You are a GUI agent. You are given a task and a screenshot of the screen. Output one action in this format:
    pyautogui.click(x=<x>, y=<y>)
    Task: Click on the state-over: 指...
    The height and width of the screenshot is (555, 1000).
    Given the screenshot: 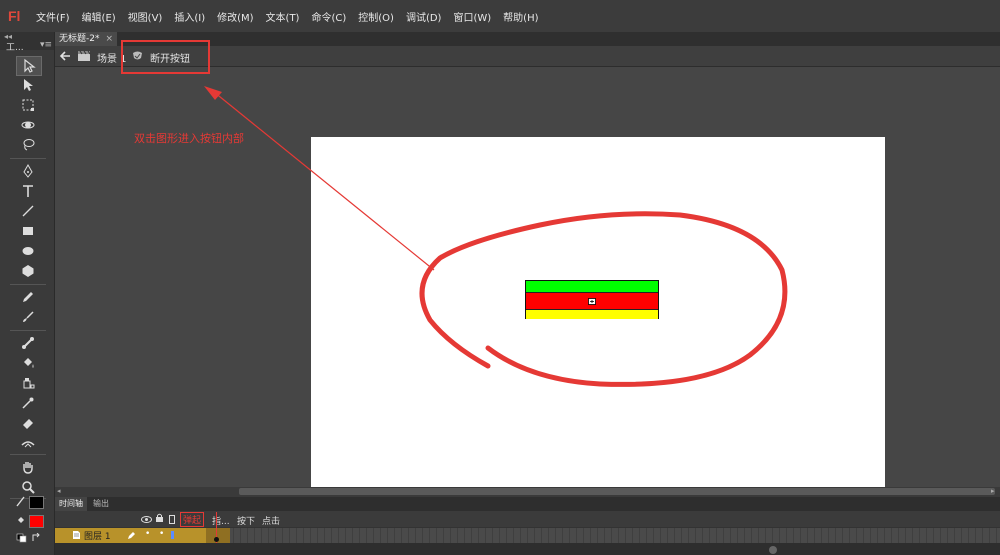 What is the action you would take?
    pyautogui.click(x=221, y=520)
    